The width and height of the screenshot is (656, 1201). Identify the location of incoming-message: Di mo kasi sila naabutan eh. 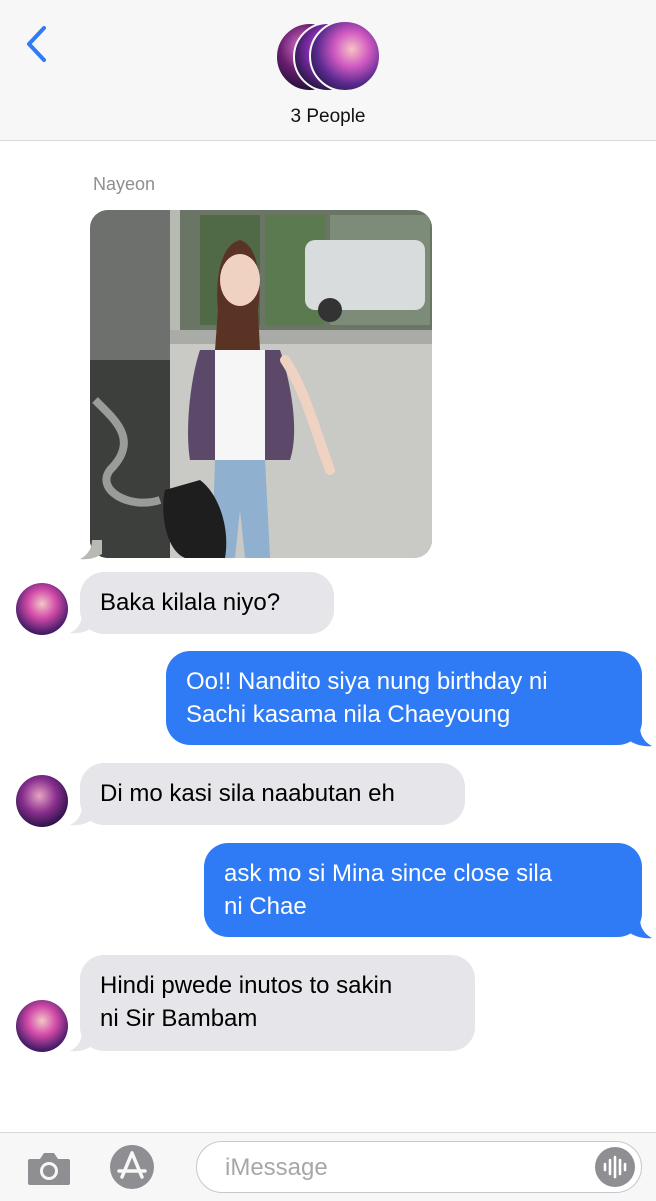
(272, 794).